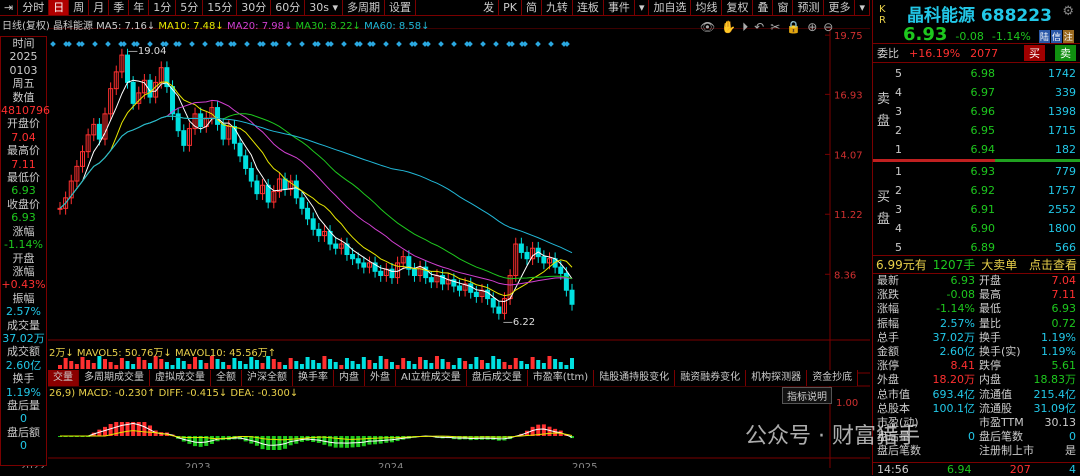 The height and width of the screenshot is (476, 1080). What do you see at coordinates (162, 7) in the screenshot?
I see `period-tab: 1分` at bounding box center [162, 7].